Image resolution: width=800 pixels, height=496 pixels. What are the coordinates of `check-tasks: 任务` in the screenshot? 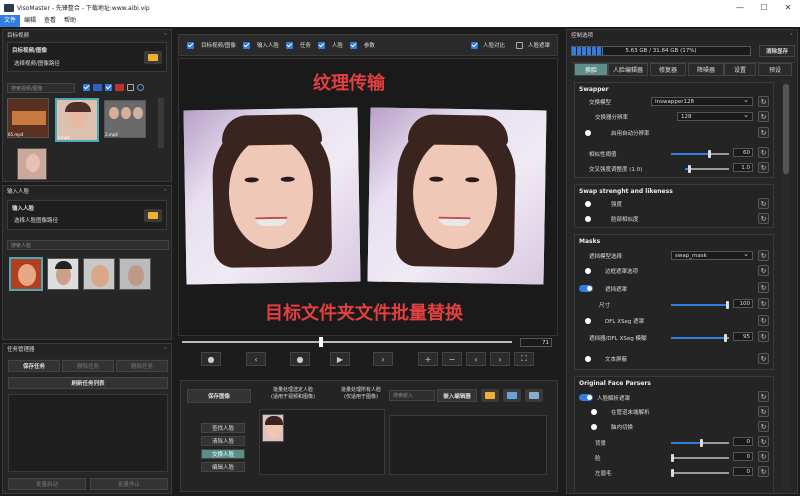 It's located at (305, 45).